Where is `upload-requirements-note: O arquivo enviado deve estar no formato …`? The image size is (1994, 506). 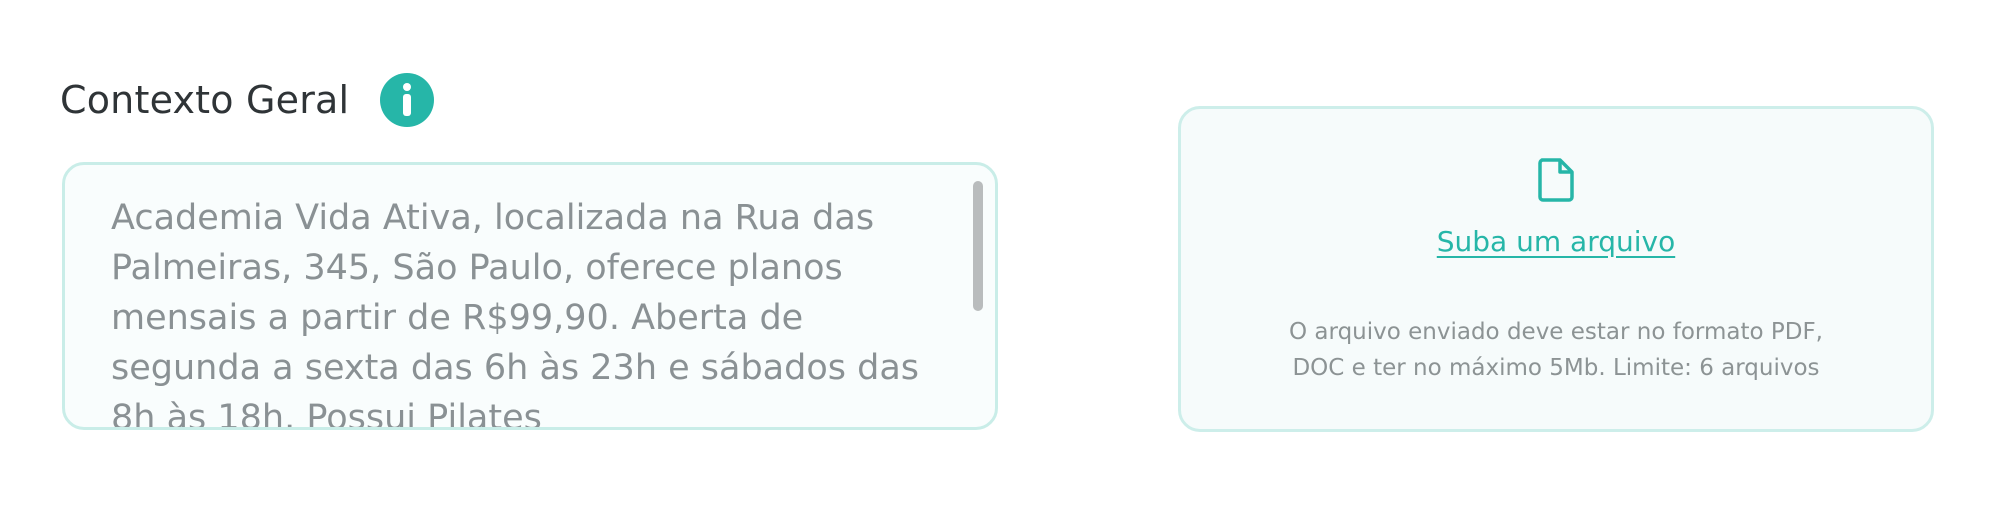
upload-requirements-note: O arquivo enviado deve estar no formato … is located at coordinates (1556, 350).